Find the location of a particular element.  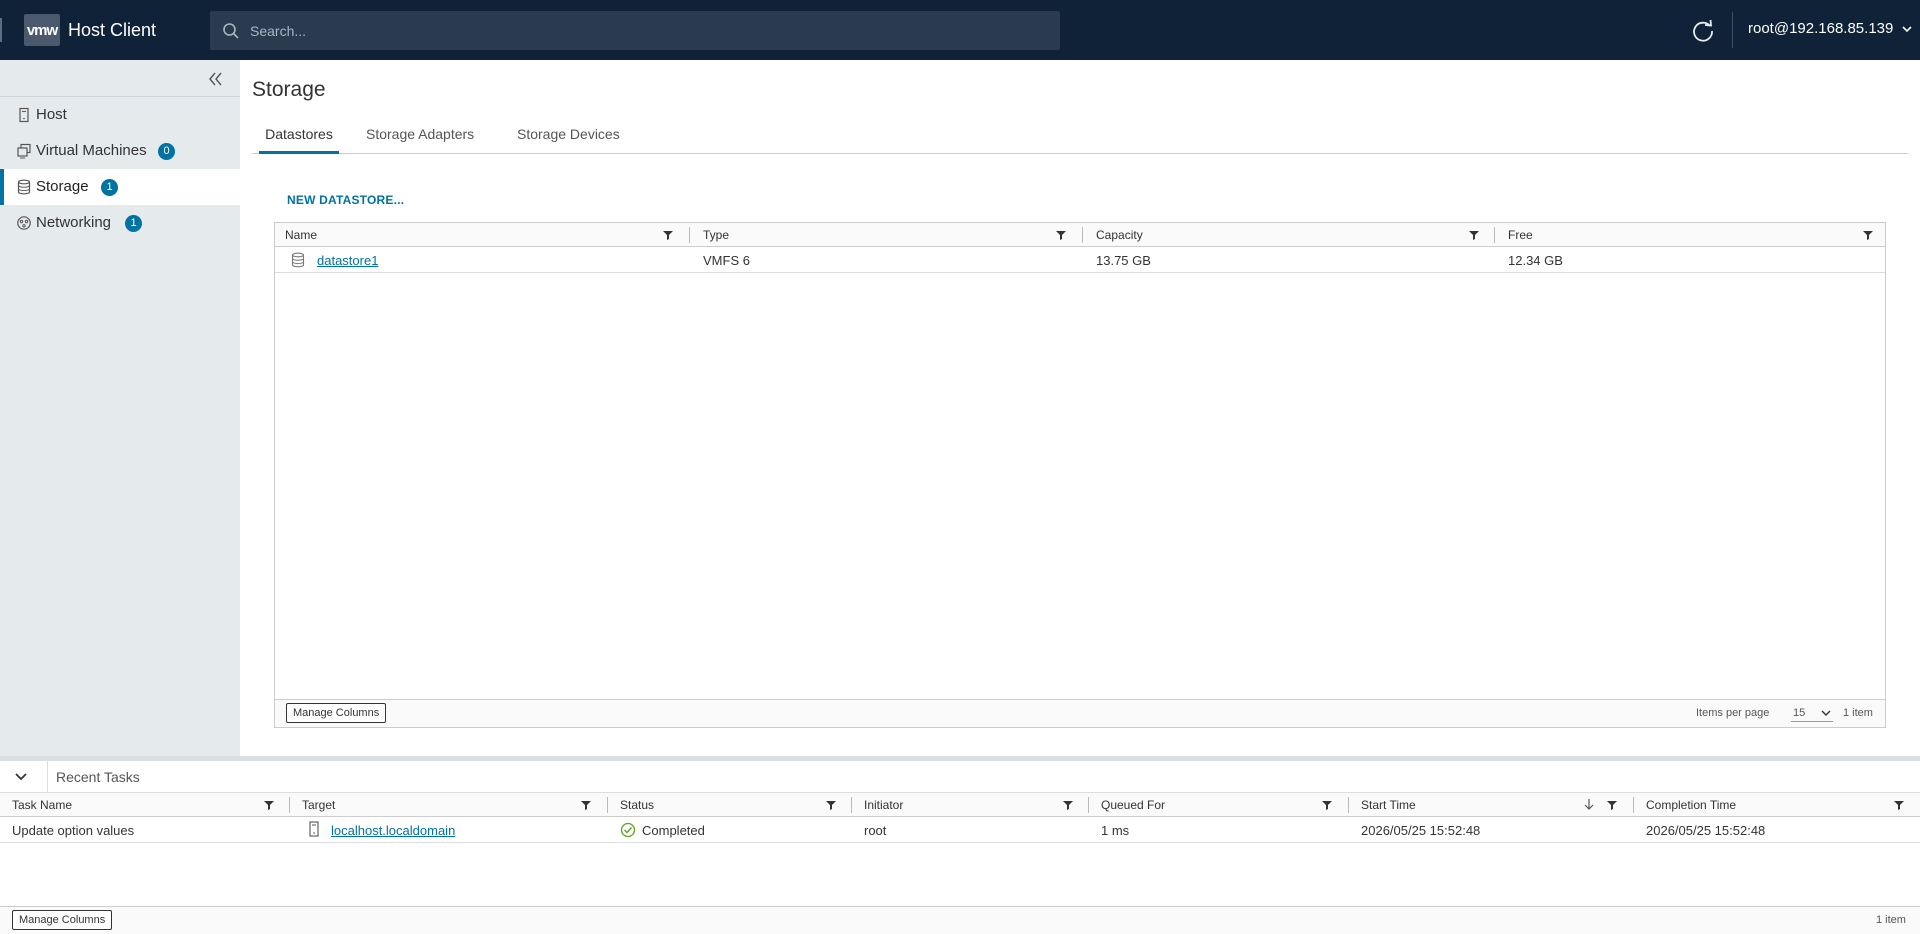

sidebar-item-label: Virtual Machines is located at coordinates (91, 150).